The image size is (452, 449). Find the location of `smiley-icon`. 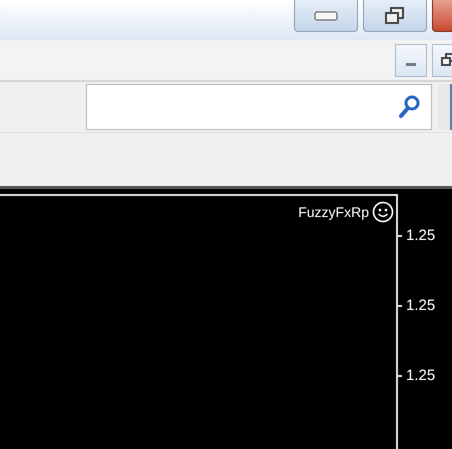

smiley-icon is located at coordinates (383, 212).